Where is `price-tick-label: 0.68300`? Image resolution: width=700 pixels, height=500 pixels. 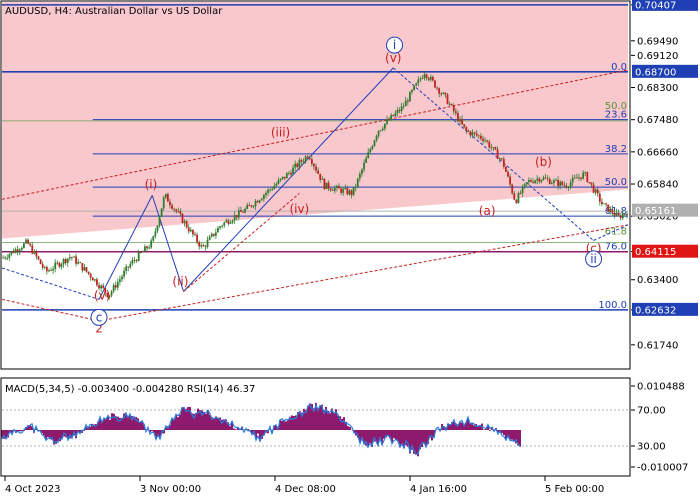 price-tick-label: 0.68300 is located at coordinates (657, 88).